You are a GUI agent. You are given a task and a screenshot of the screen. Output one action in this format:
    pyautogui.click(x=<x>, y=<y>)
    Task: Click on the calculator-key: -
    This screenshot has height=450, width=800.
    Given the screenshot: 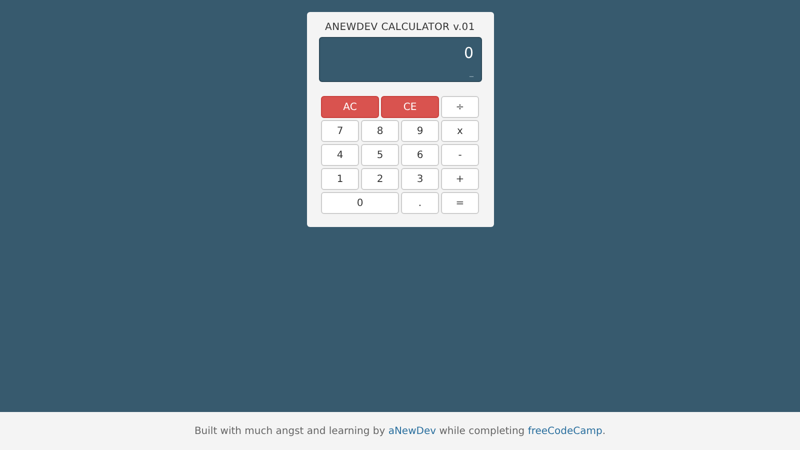 What is the action you would take?
    pyautogui.click(x=460, y=155)
    